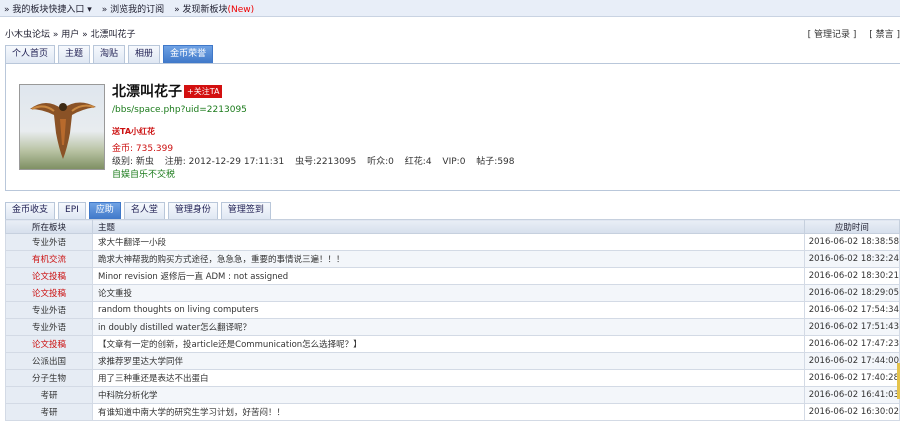 This screenshot has height=421, width=900. What do you see at coordinates (49, 361) in the screenshot?
I see `board-cell: 公派出国` at bounding box center [49, 361].